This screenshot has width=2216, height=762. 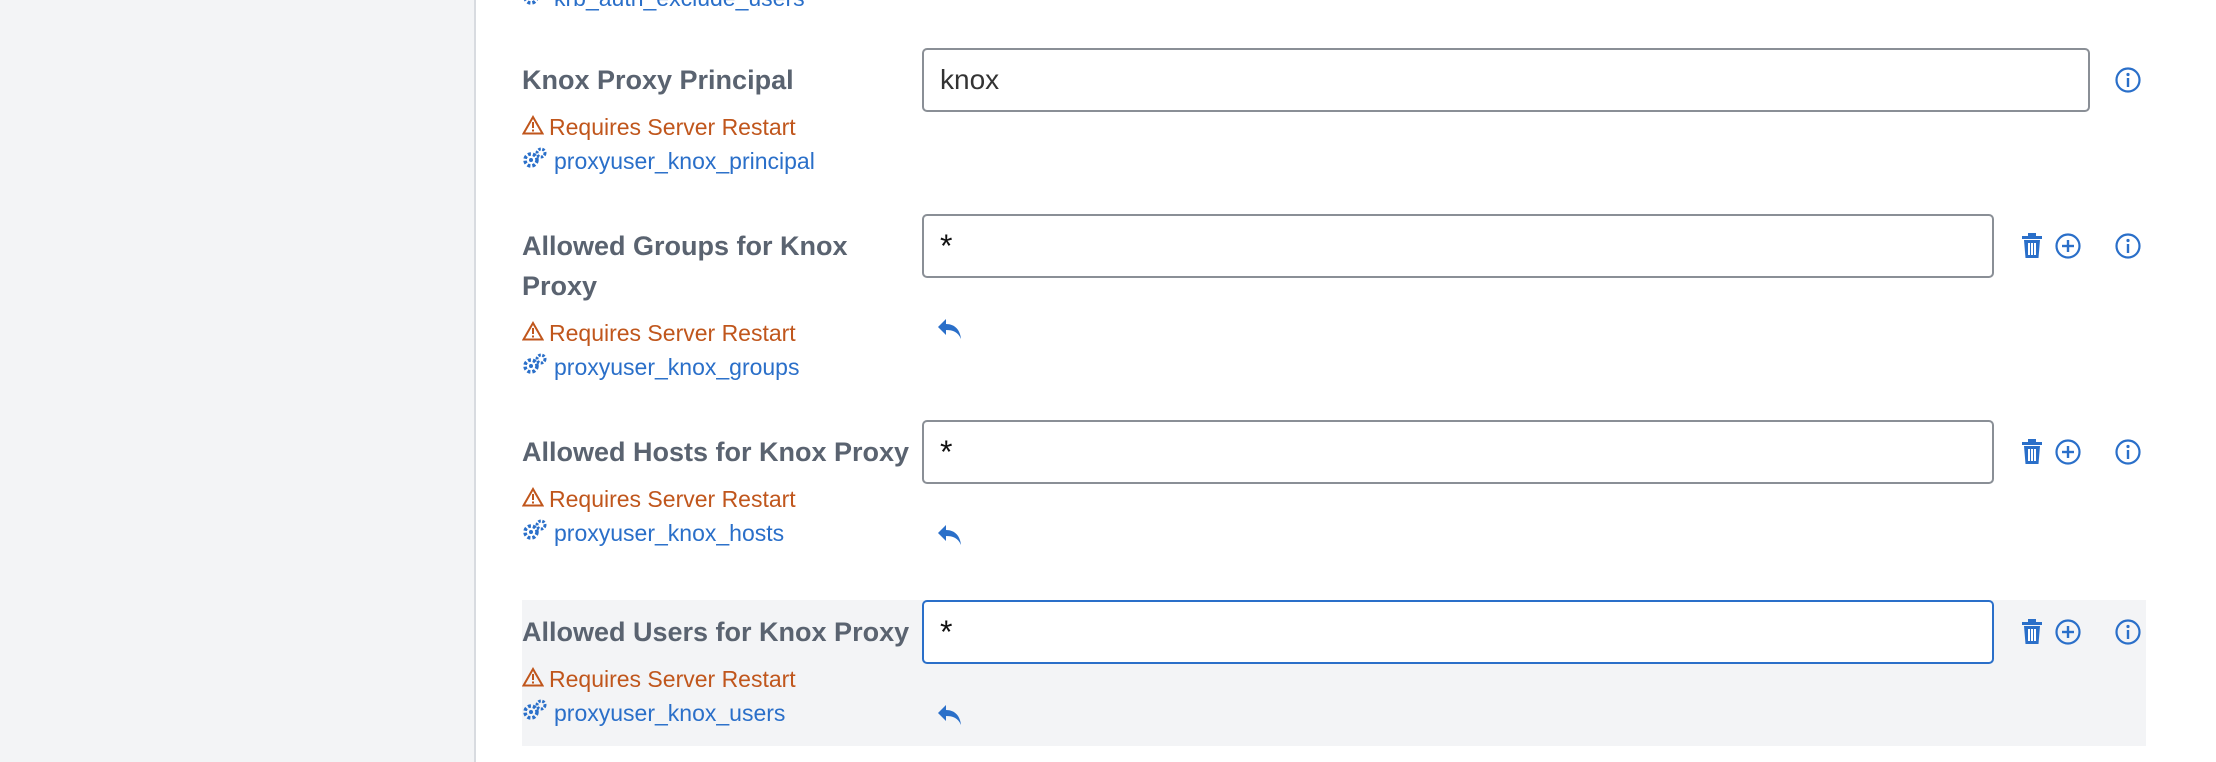 I want to click on config-key-text: proxyuser_knox_principal, so click(x=684, y=160).